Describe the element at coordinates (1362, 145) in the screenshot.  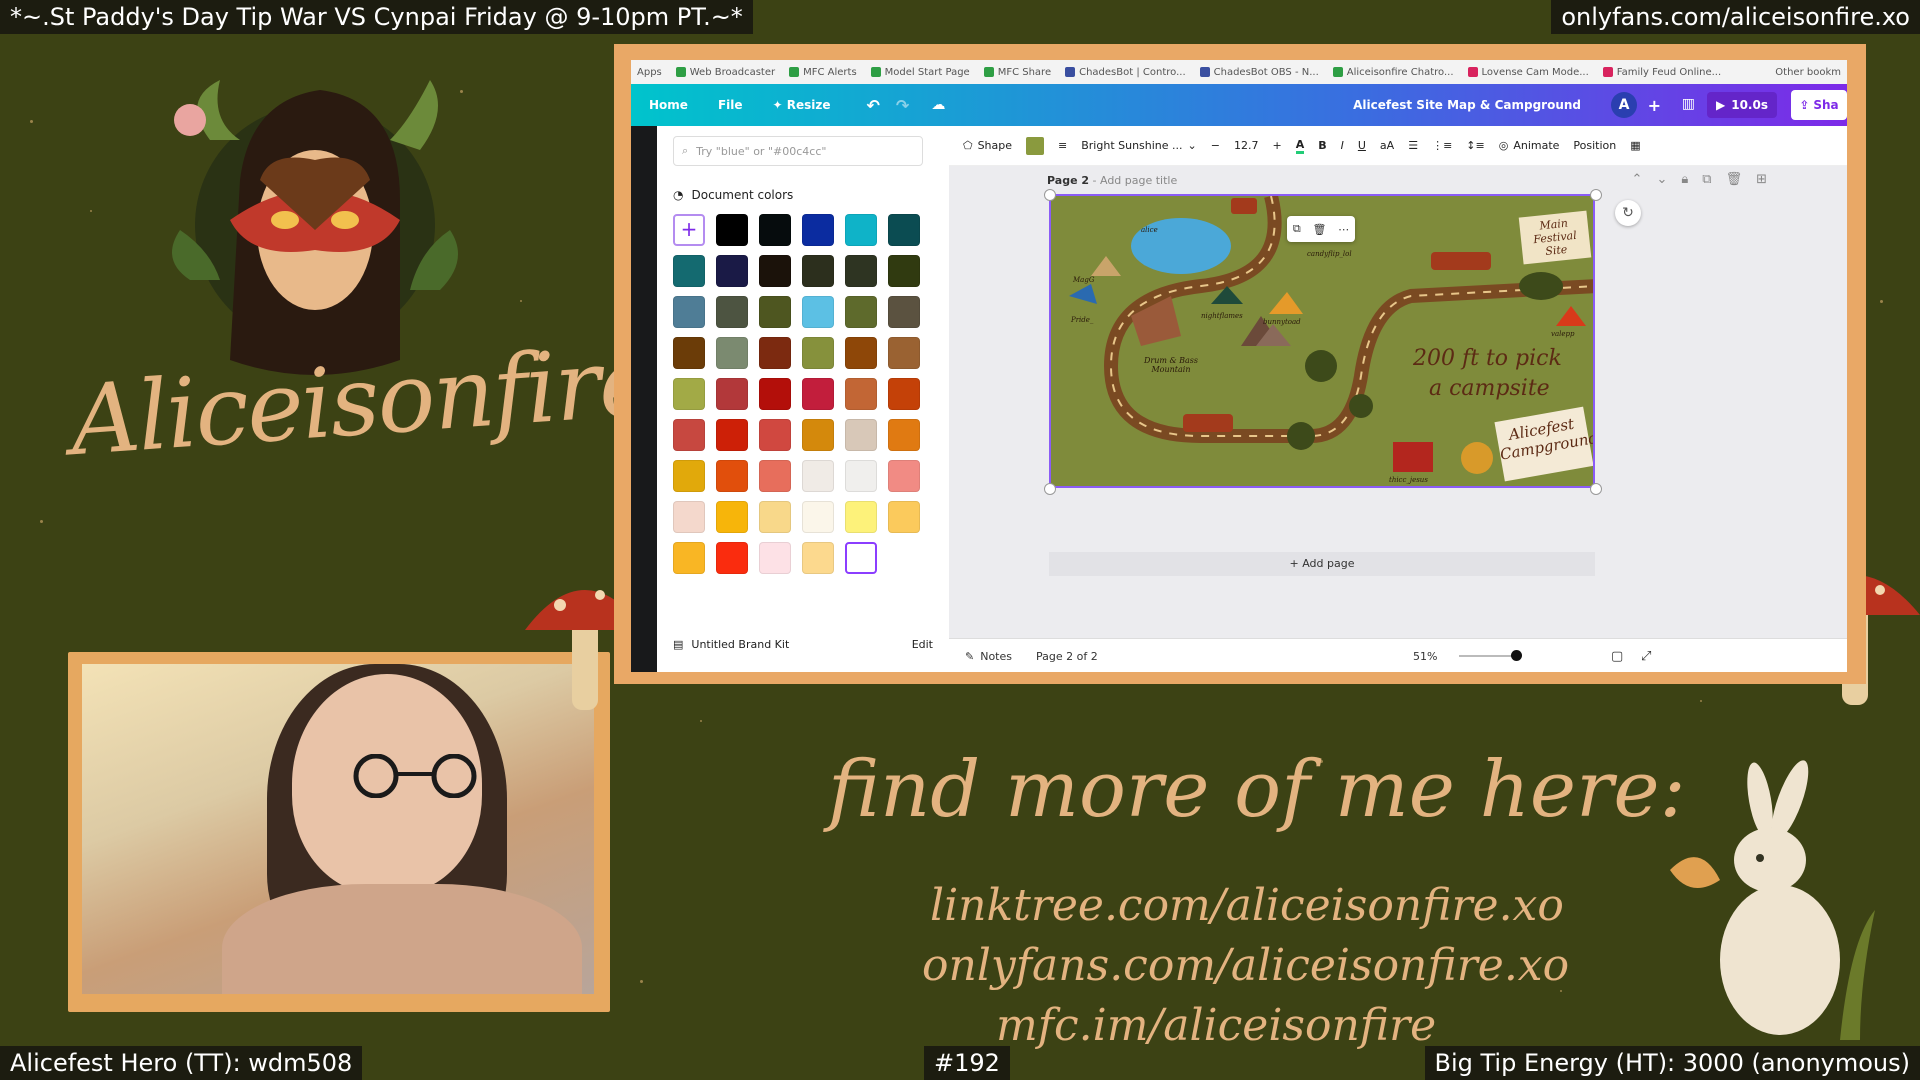
I see `underline-icon: U` at that location.